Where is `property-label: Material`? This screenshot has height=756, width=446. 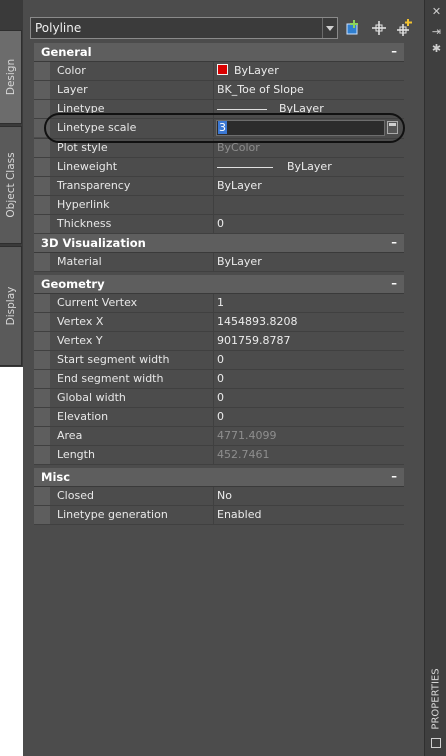
property-label: Material is located at coordinates (132, 262).